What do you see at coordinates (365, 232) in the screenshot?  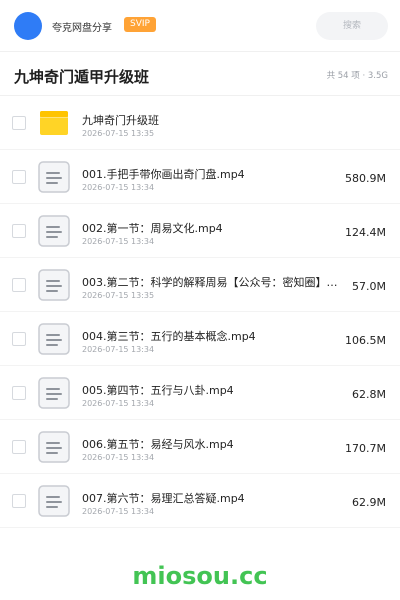 I see `file-size: 124.4M` at bounding box center [365, 232].